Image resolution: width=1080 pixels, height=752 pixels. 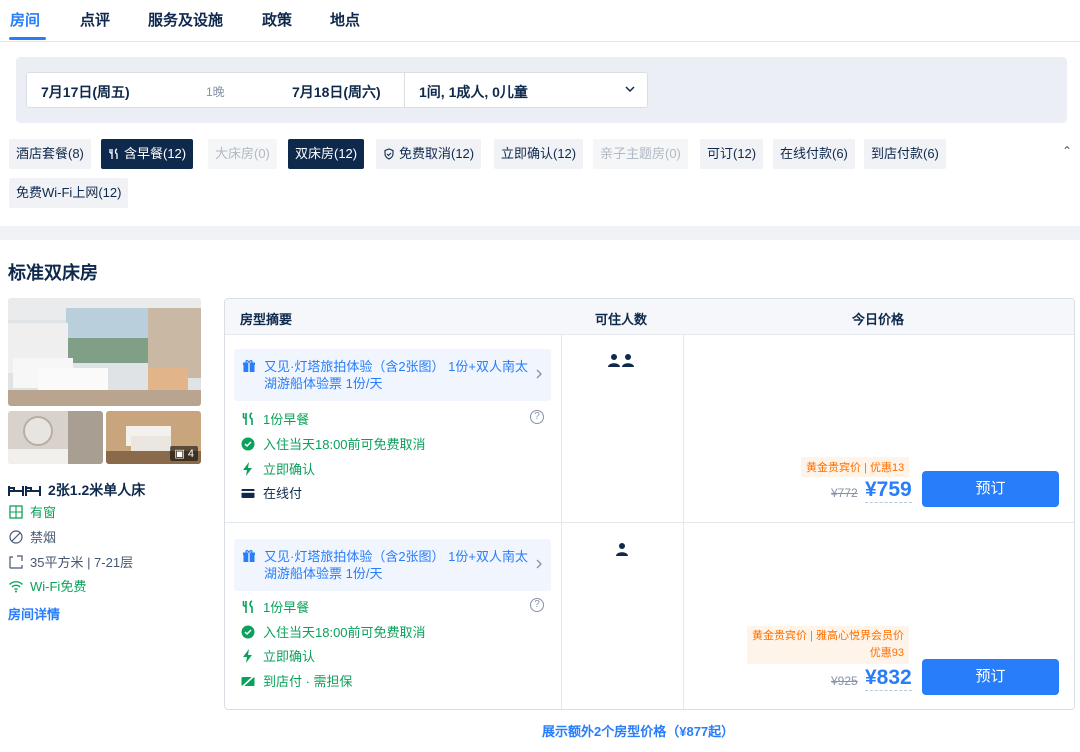 I want to click on original-price: ¥925, so click(x=844, y=681).